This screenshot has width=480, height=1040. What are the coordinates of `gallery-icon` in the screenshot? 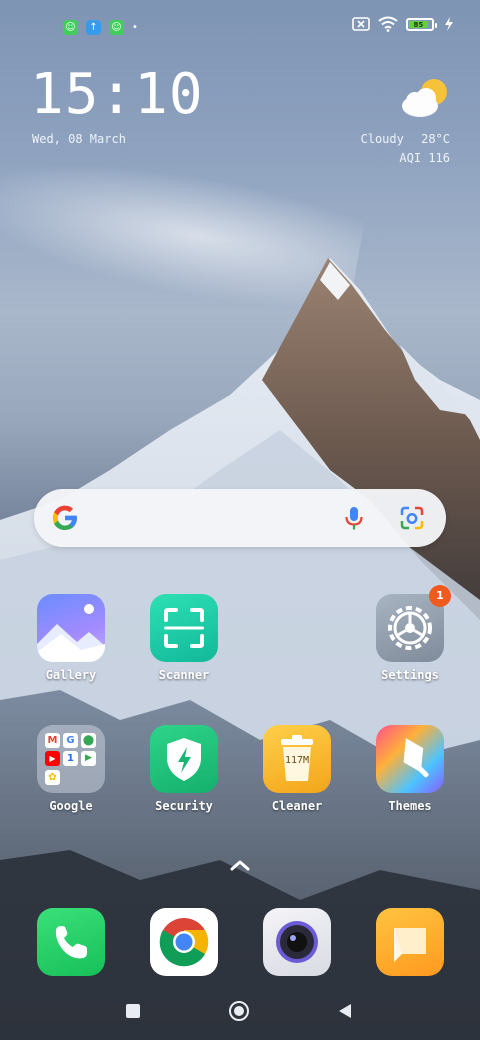 It's located at (71, 628).